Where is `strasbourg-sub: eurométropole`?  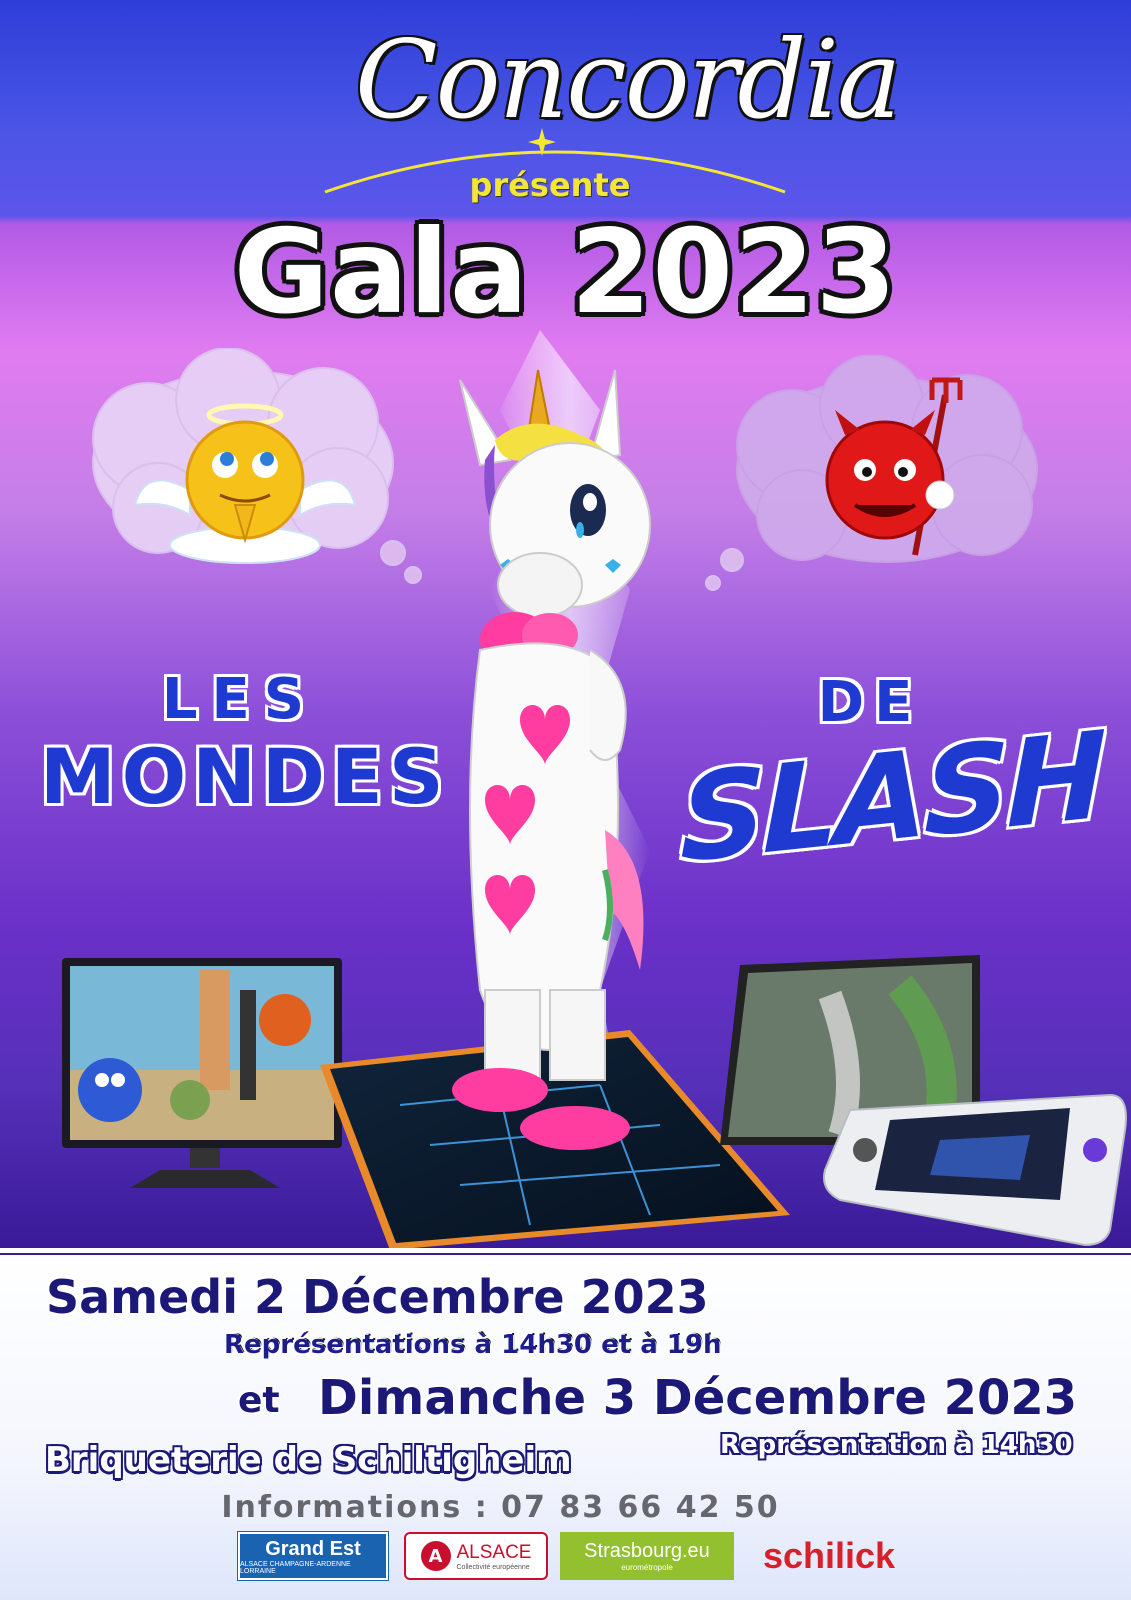 strasbourg-sub: eurométropole is located at coordinates (647, 1567).